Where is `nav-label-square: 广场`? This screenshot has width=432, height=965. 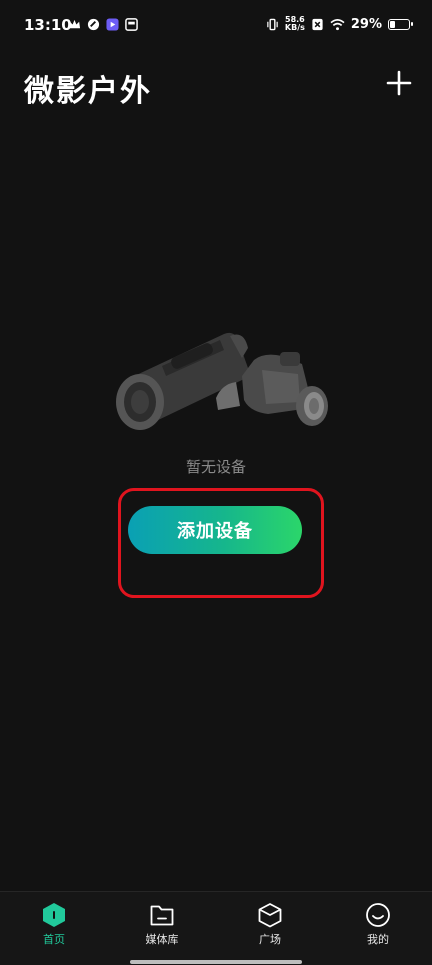 nav-label-square: 广场 is located at coordinates (270, 939).